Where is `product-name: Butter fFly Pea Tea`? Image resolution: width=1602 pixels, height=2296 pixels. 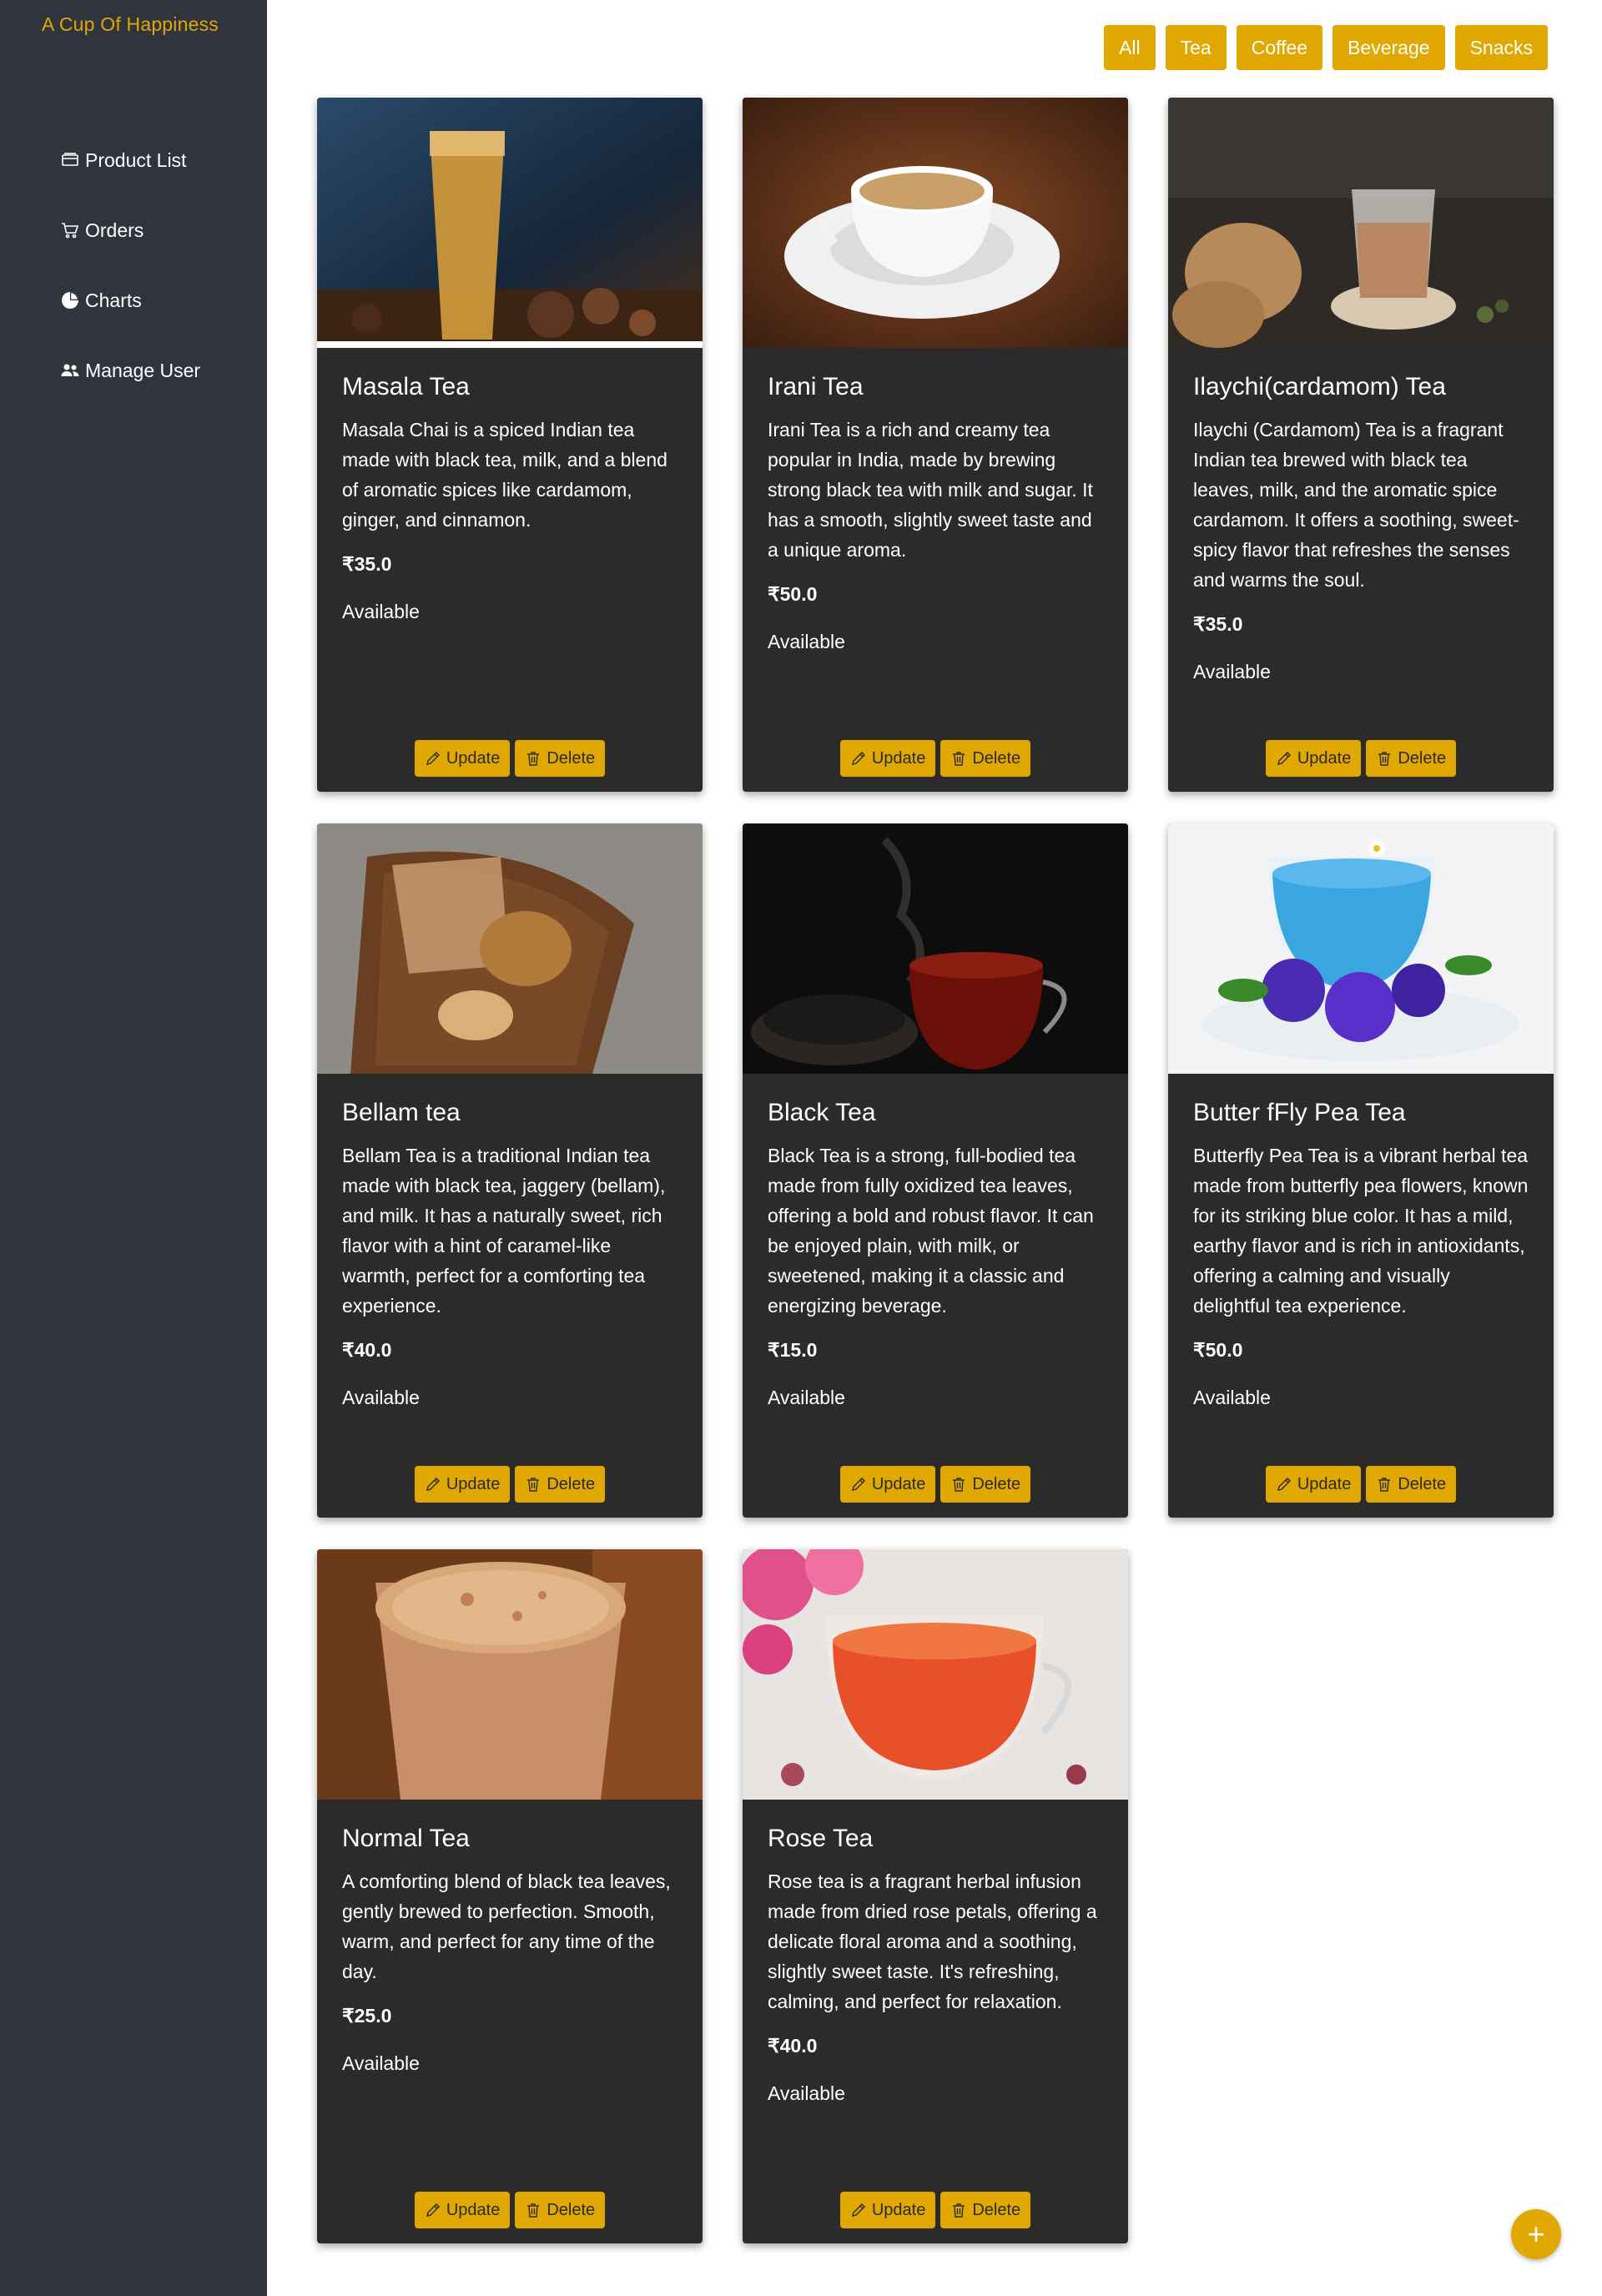
product-name: Butter fFly Pea Tea is located at coordinates (1299, 1112).